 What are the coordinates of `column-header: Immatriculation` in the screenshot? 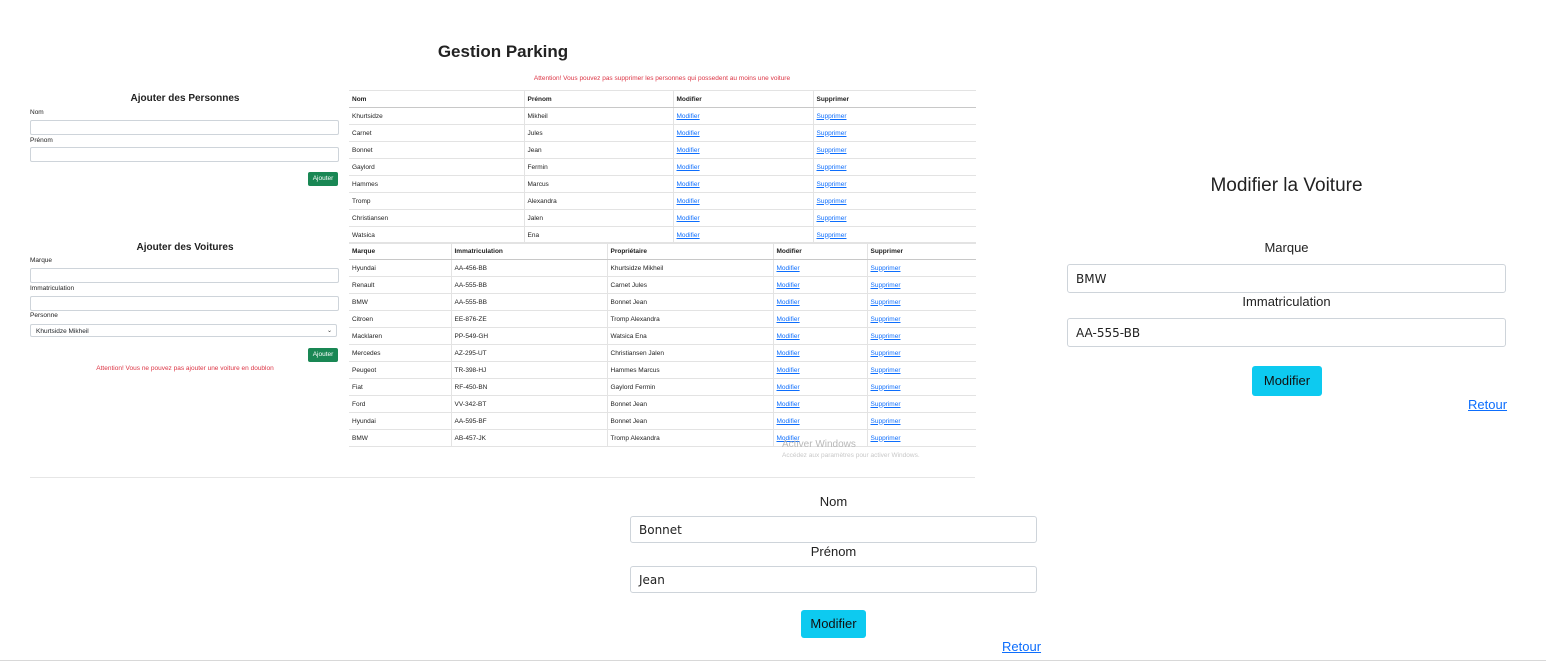 It's located at (528, 251).